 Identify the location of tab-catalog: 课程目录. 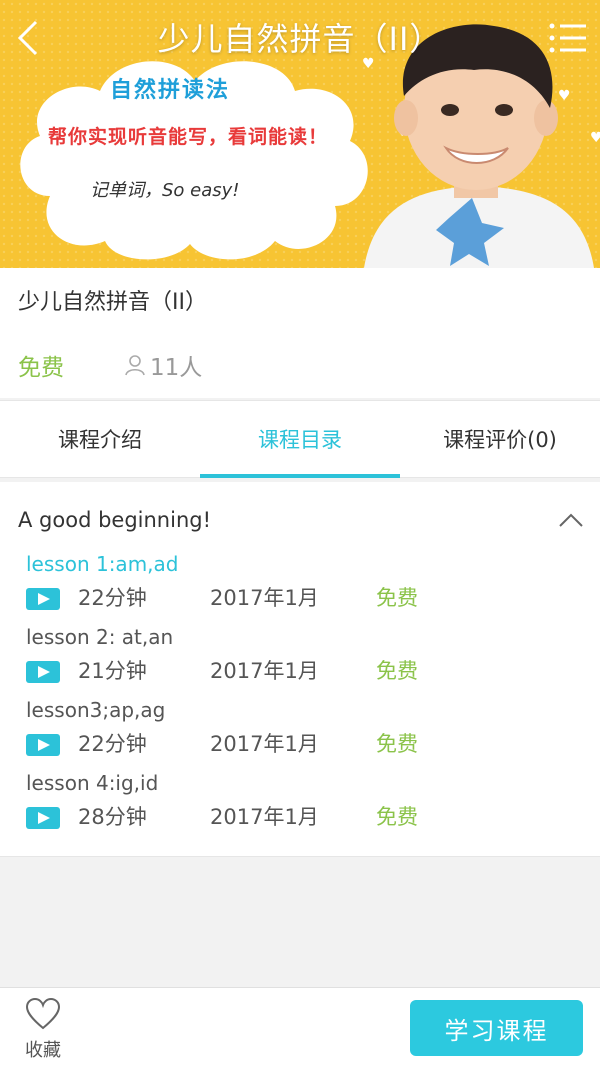
(300, 439).